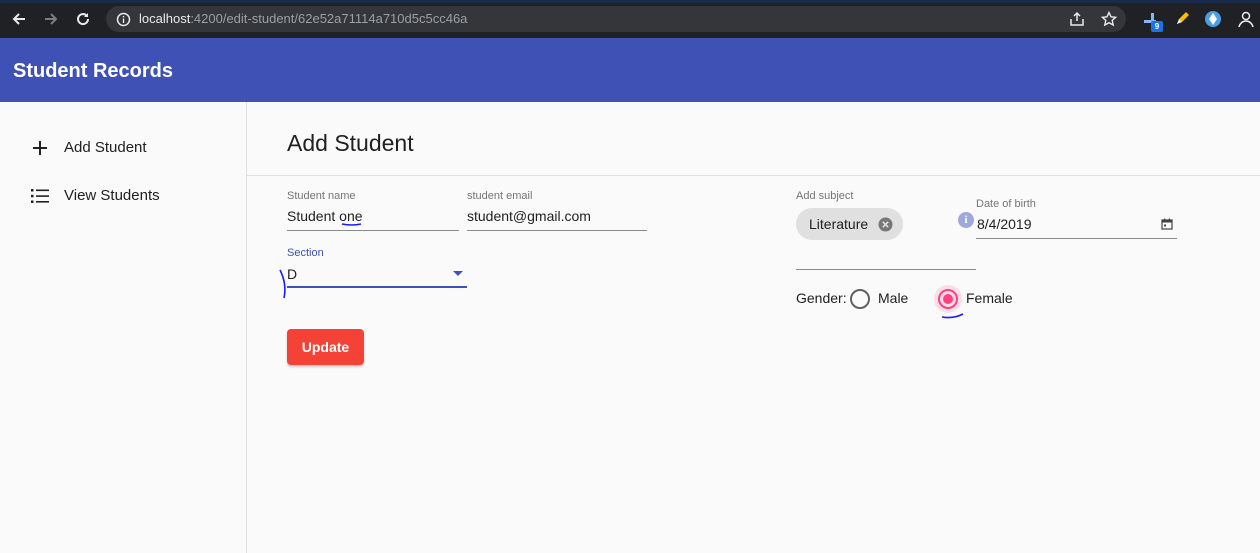 The width and height of the screenshot is (1260, 553). I want to click on share-icon, so click(1077, 19).